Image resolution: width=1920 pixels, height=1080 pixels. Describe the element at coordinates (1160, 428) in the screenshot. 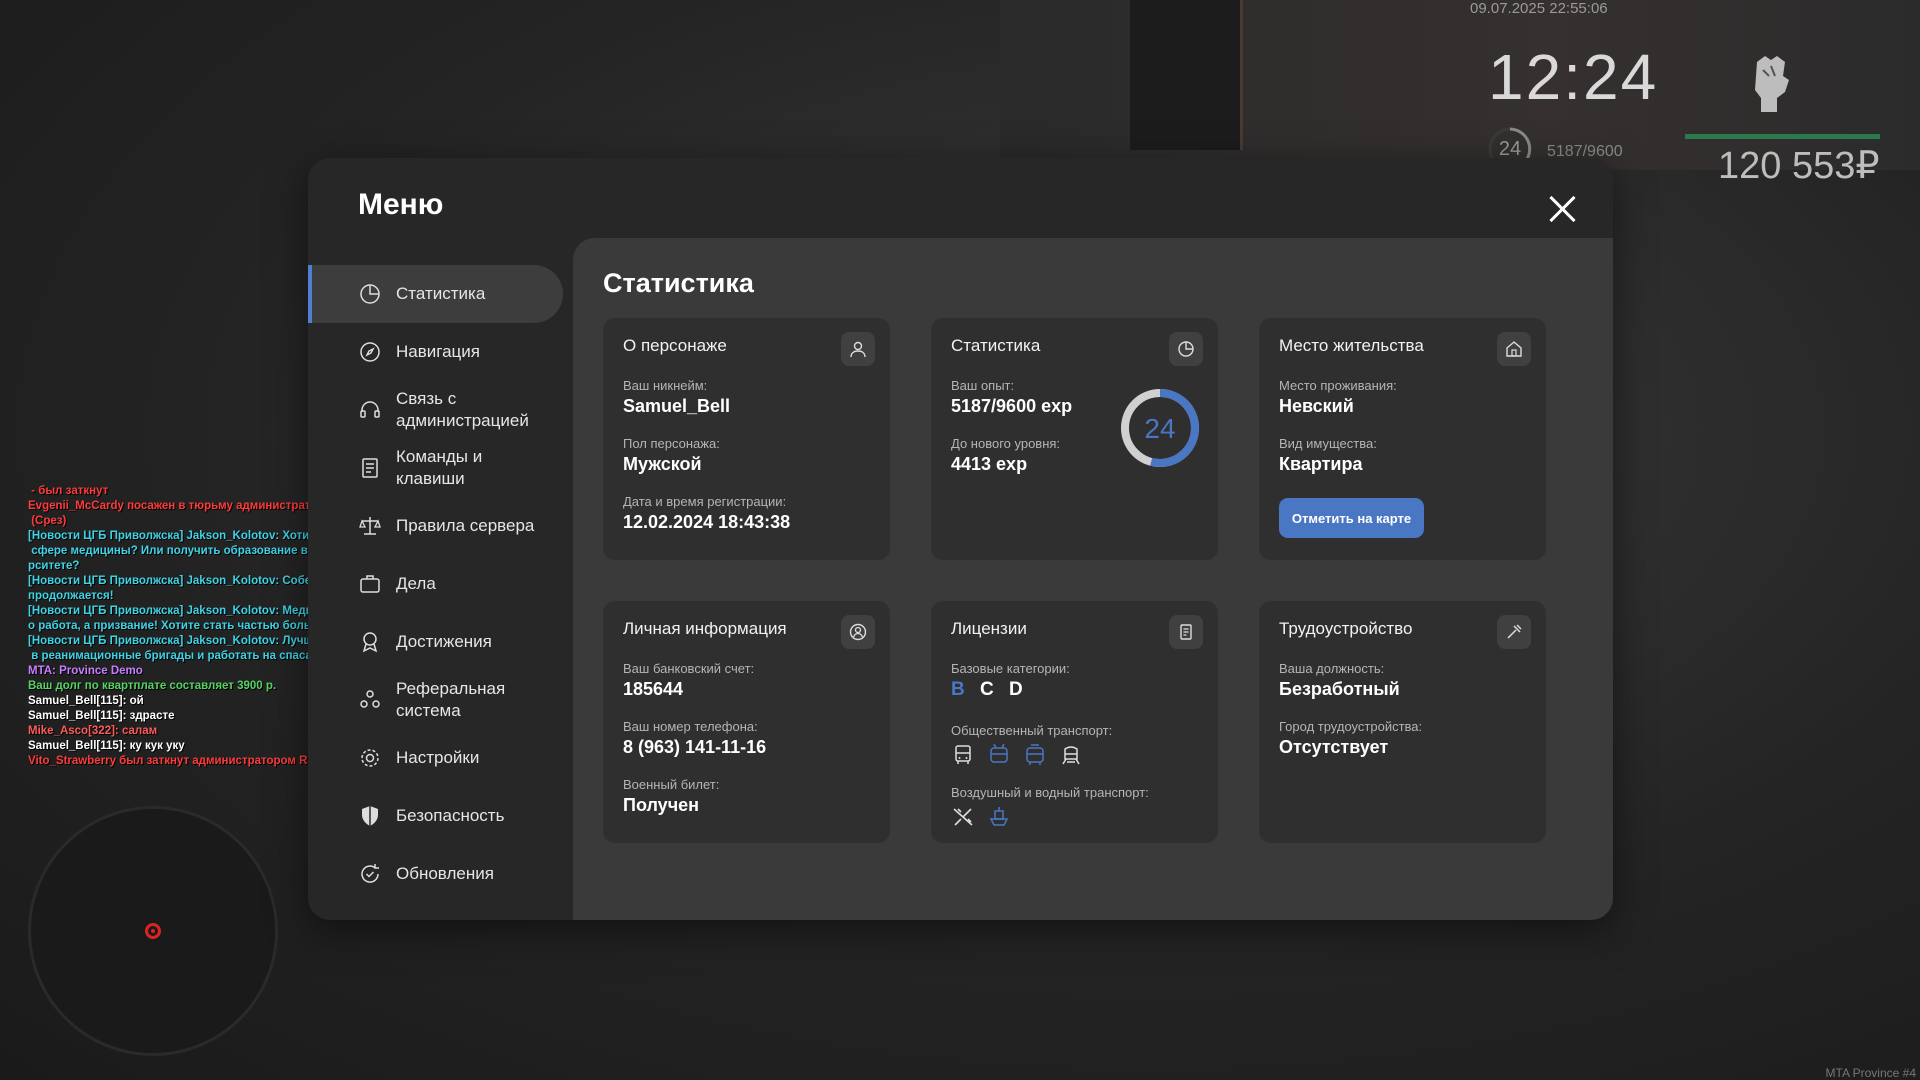

I see `level-progress-ring: 24` at that location.